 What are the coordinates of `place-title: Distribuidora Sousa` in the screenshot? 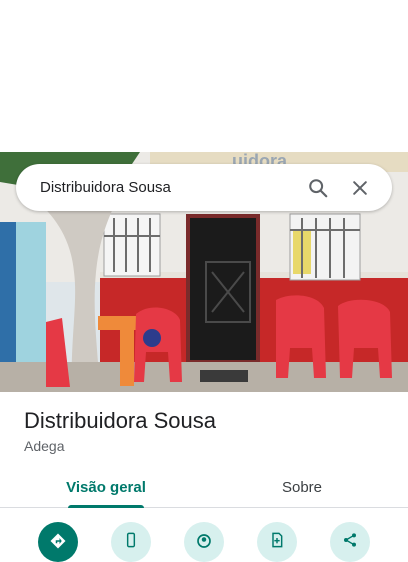 It's located at (120, 420).